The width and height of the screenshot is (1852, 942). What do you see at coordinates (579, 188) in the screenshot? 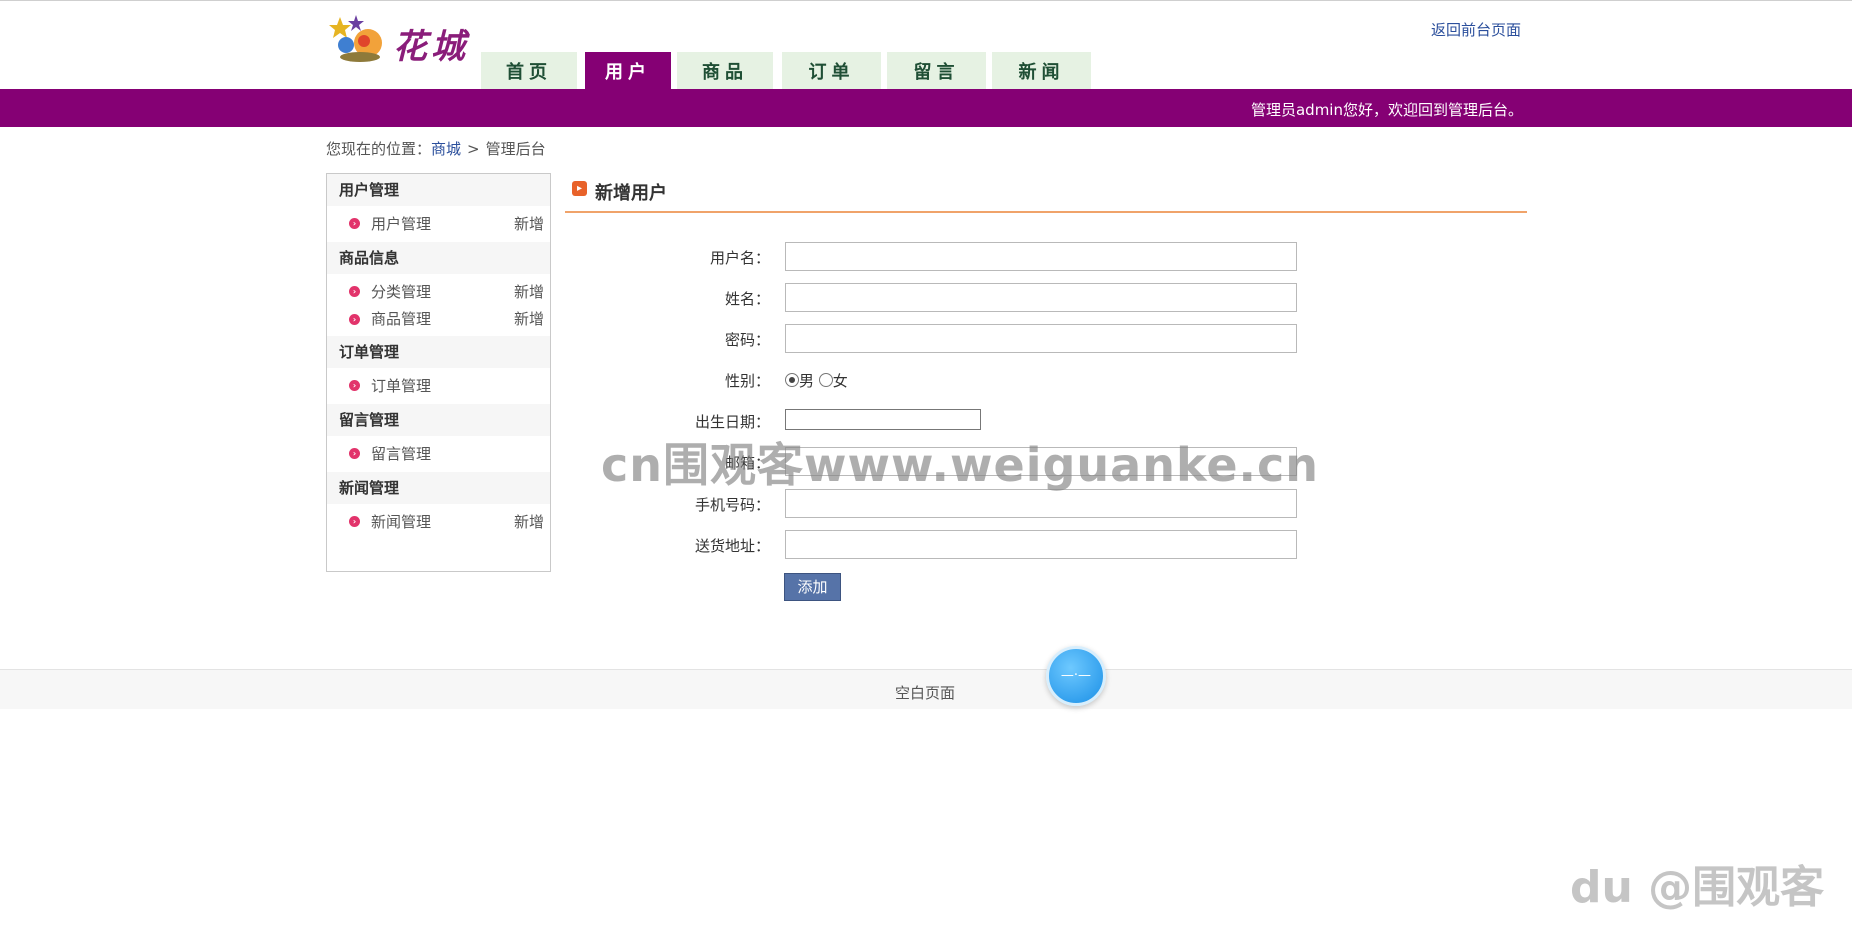
I see `arrow-right-icon: ▸` at bounding box center [579, 188].